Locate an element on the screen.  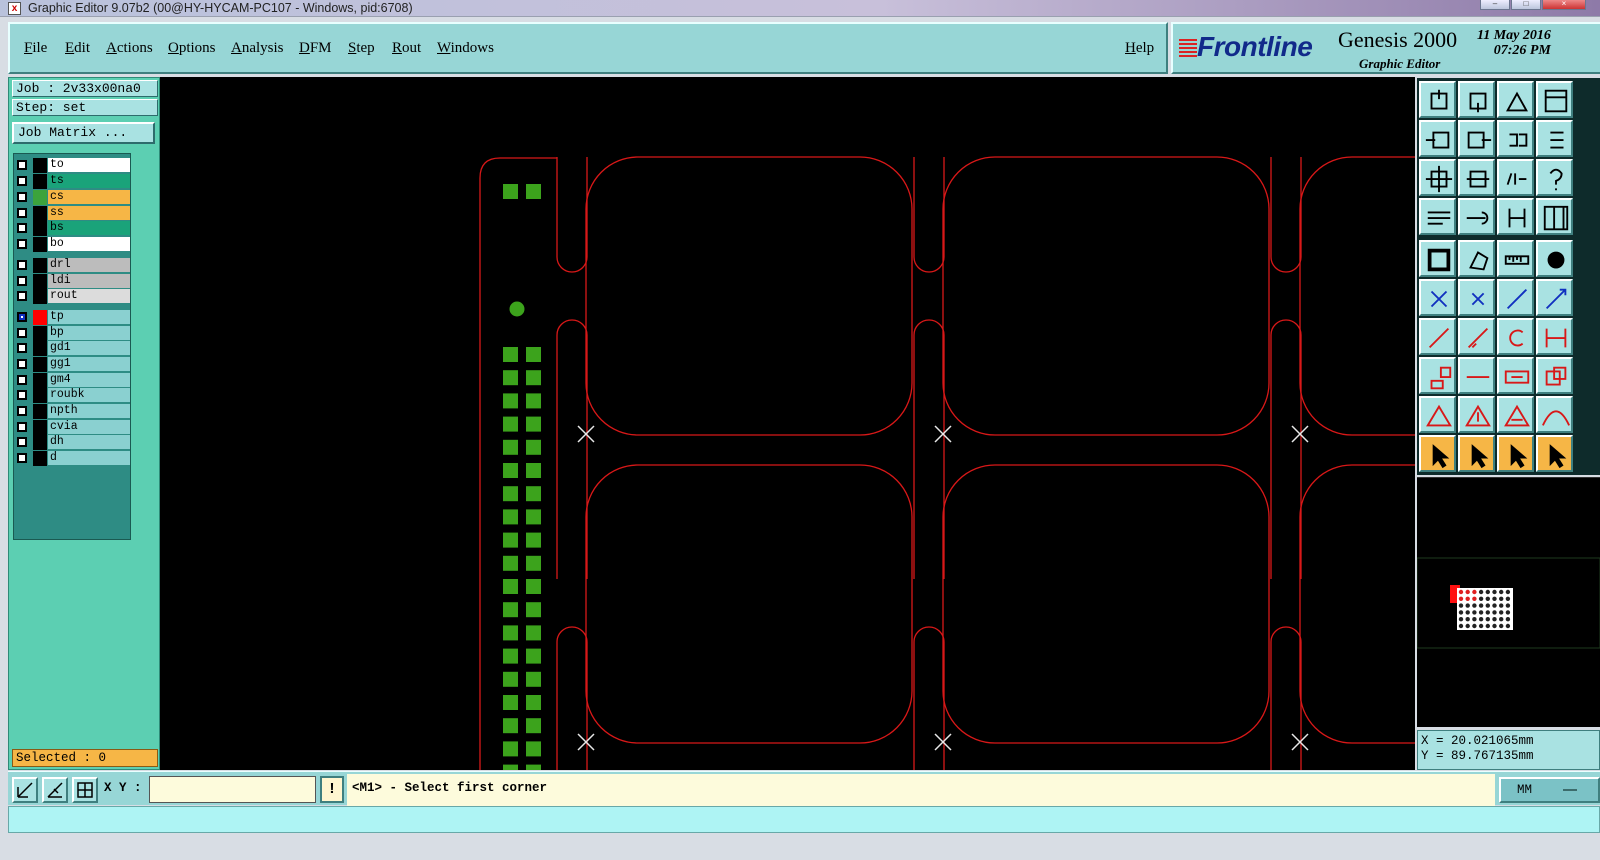
layer-row-roubk: roubk is located at coordinates (73, 395).